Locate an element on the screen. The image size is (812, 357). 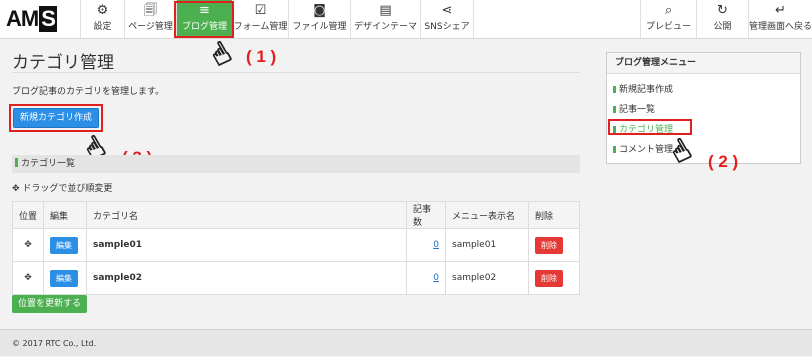
blog-menu-panel: ブログ管理メニュー 新規記事作成 記事一覧 カテゴリ管理 コメント管理 is located at coordinates (703, 108).